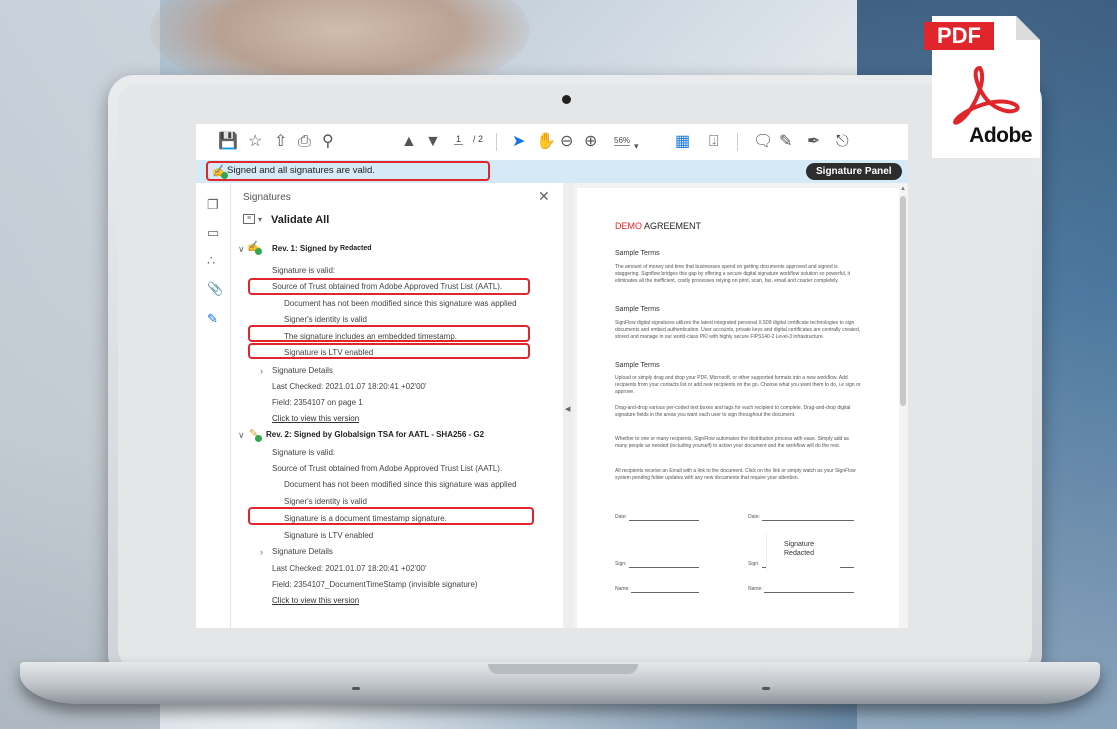 The image size is (1117, 729). Describe the element at coordinates (213, 405) in the screenshot. I see `navigation-rail: ❐ ▭ ∴ 📎 ✎` at that location.